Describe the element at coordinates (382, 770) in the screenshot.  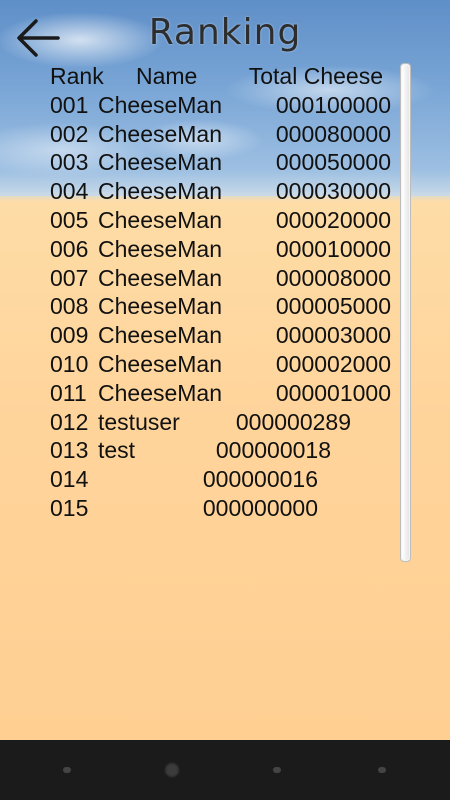
I see `nav-menu-button` at that location.